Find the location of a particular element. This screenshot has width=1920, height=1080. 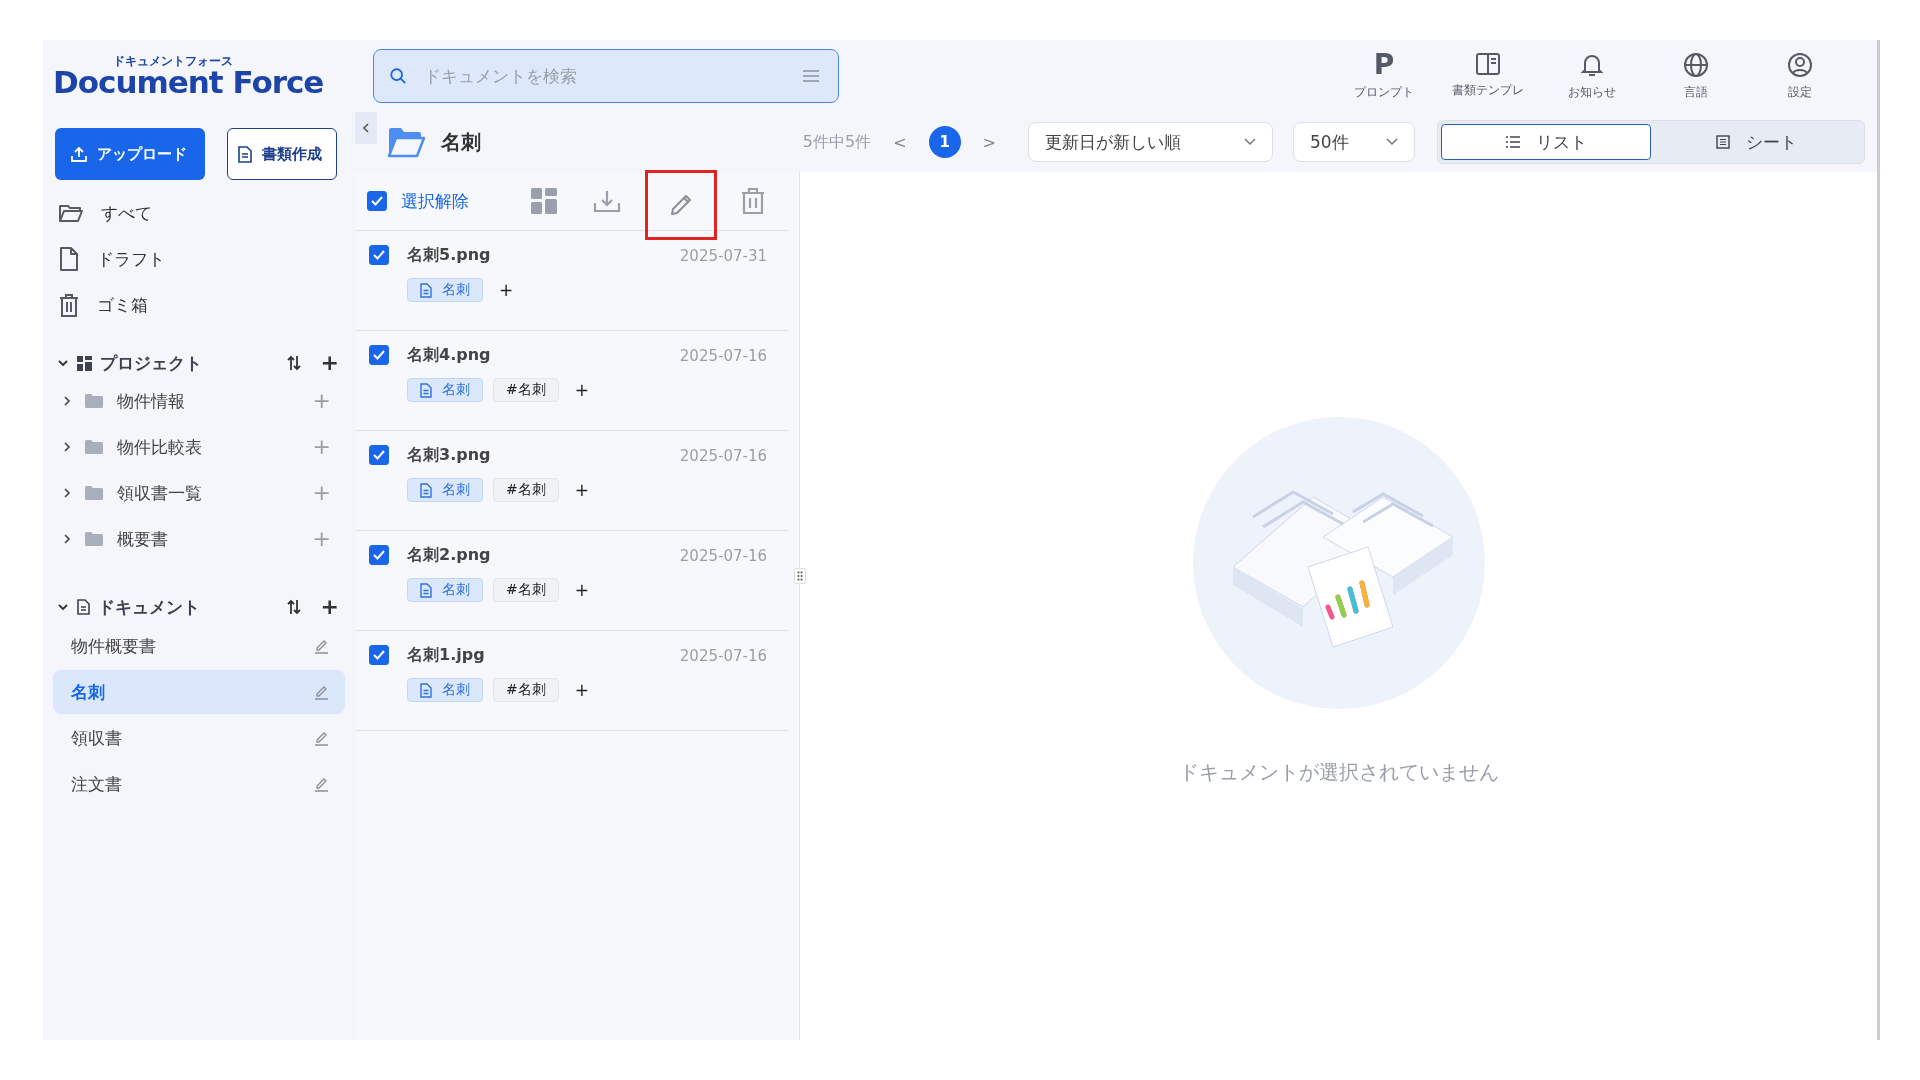

header-action-button: 言語 is located at coordinates (1696, 76).